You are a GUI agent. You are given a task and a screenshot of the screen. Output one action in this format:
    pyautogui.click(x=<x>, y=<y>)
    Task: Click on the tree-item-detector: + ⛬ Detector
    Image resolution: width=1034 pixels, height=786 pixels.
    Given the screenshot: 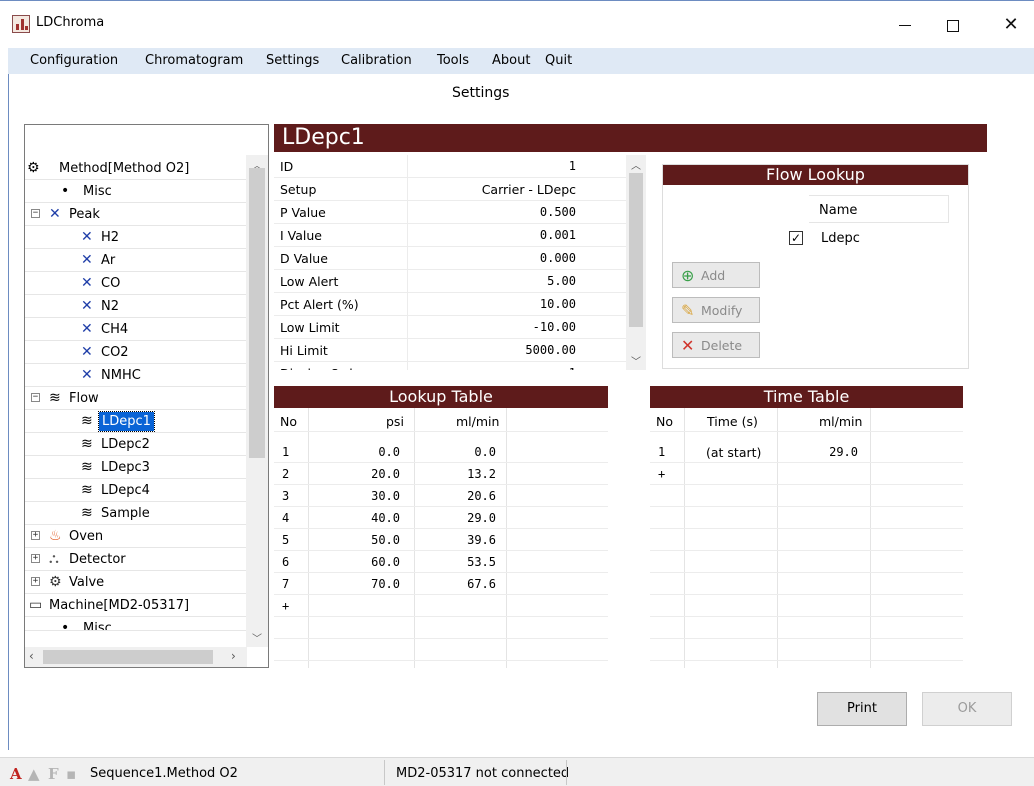 What is the action you would take?
    pyautogui.click(x=136, y=559)
    